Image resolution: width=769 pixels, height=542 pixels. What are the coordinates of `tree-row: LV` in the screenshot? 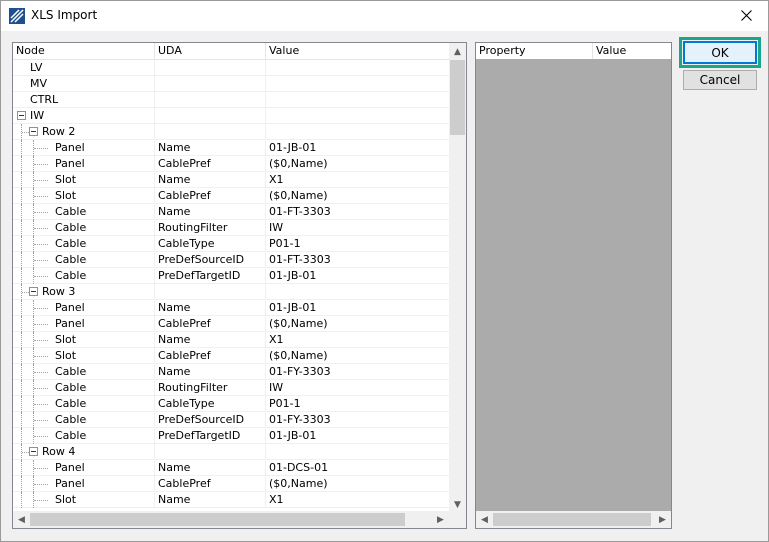 It's located at (231, 68).